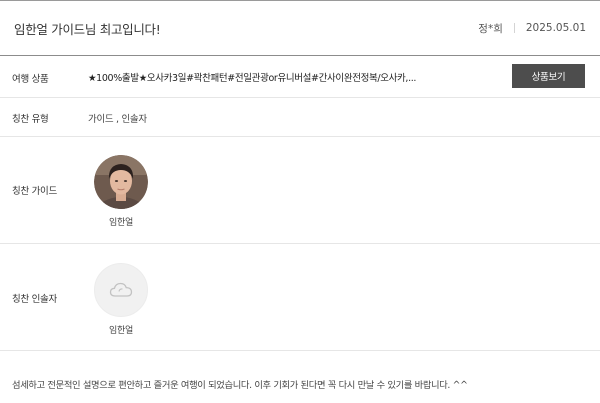  What do you see at coordinates (514, 28) in the screenshot?
I see `meta-divider` at bounding box center [514, 28].